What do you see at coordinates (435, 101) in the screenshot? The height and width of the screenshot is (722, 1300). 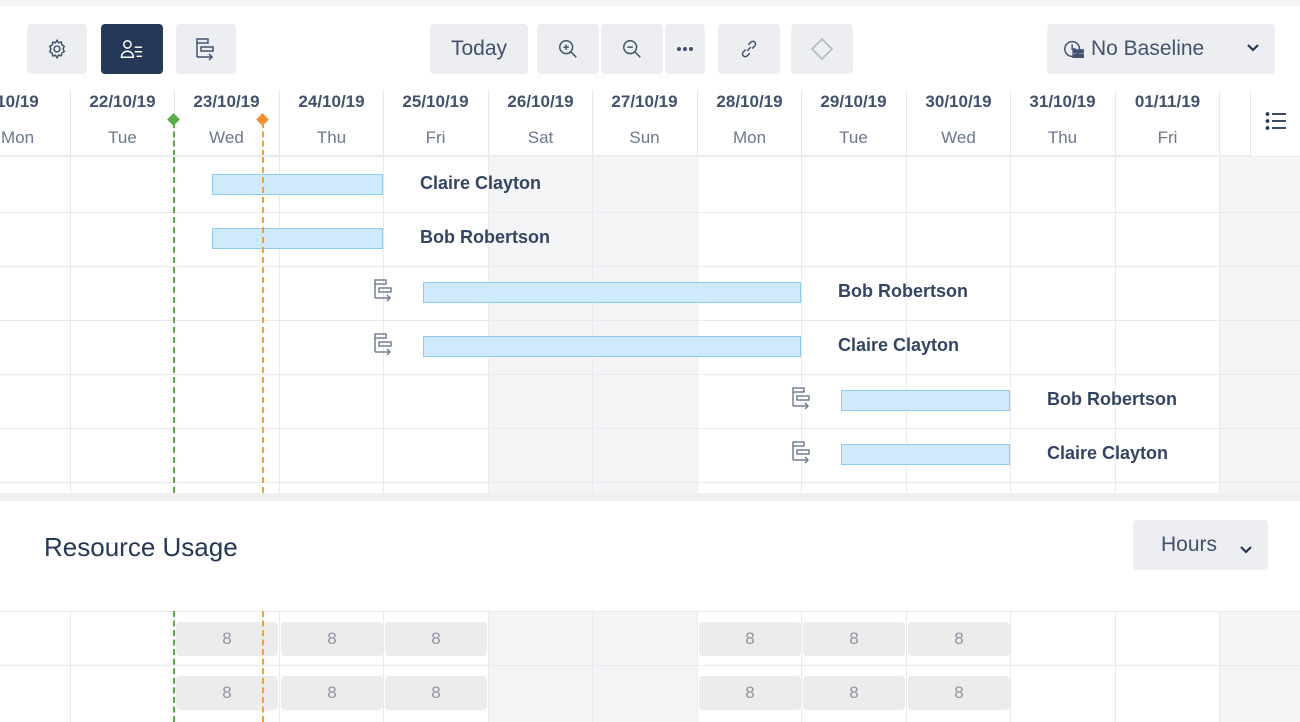 I see `date-label: 25/10/19` at bounding box center [435, 101].